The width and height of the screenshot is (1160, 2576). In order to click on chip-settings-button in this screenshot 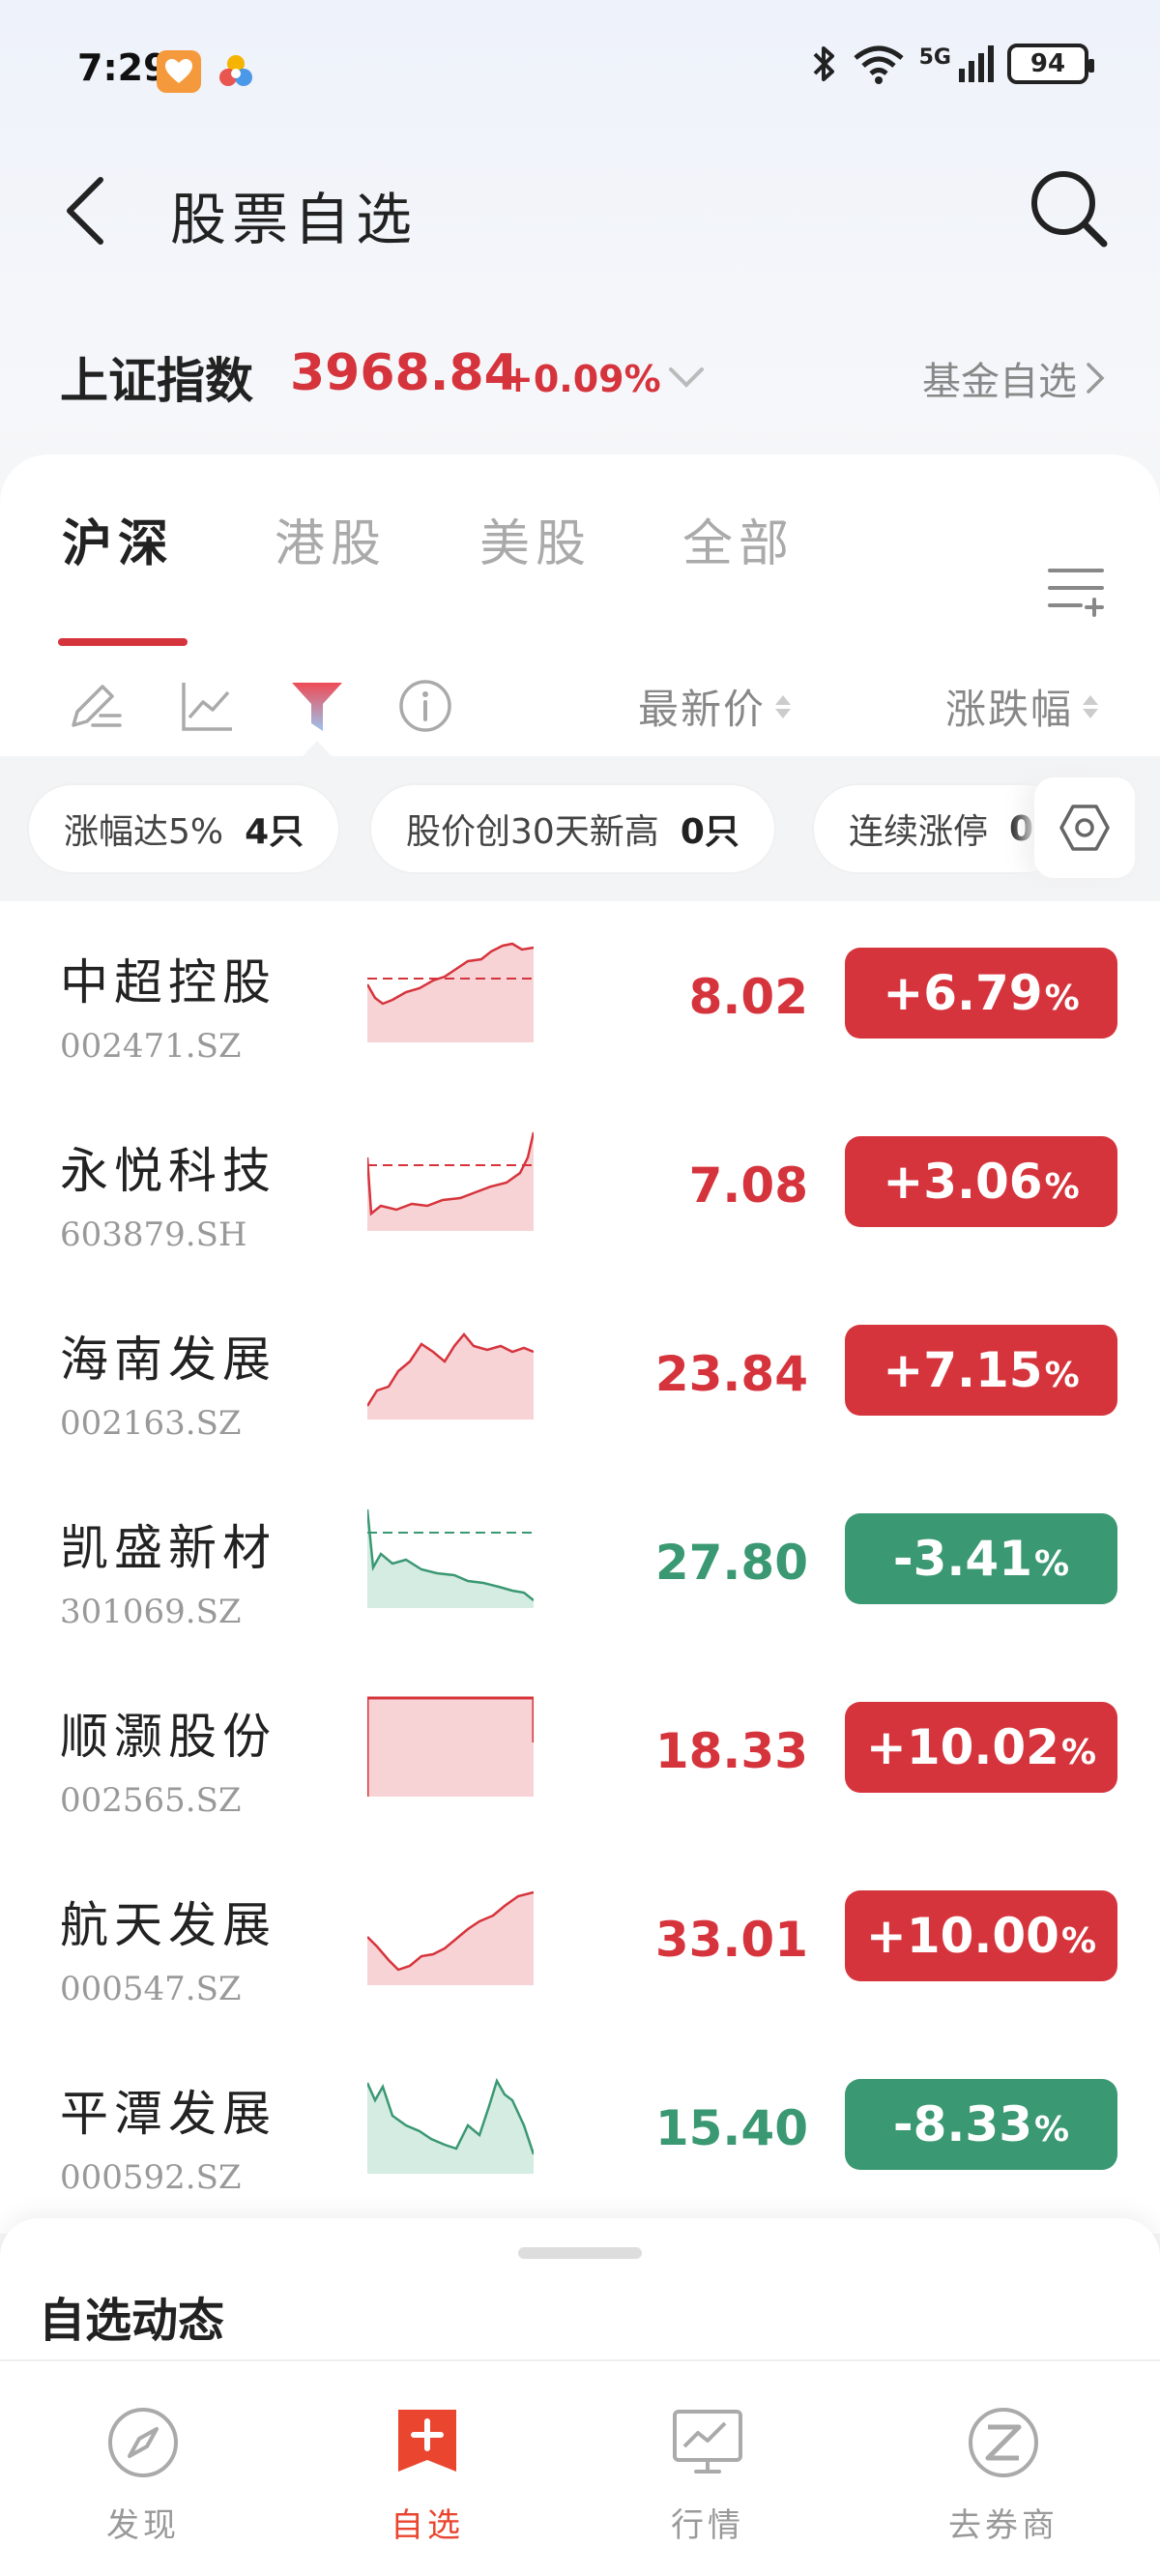, I will do `click(1084, 827)`.